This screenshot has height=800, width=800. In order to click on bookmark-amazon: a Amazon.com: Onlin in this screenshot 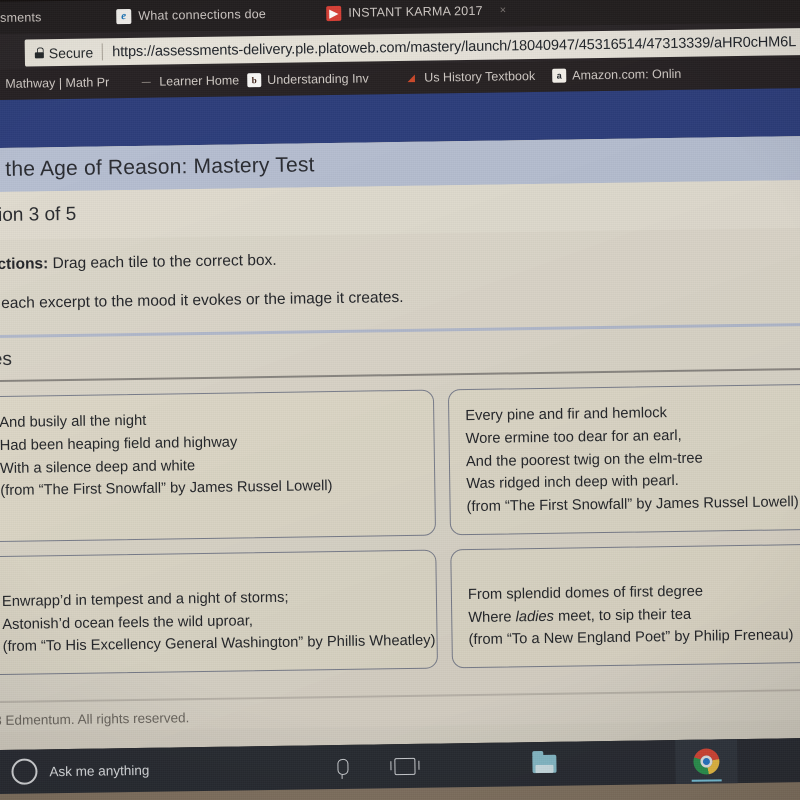, I will do `click(616, 75)`.